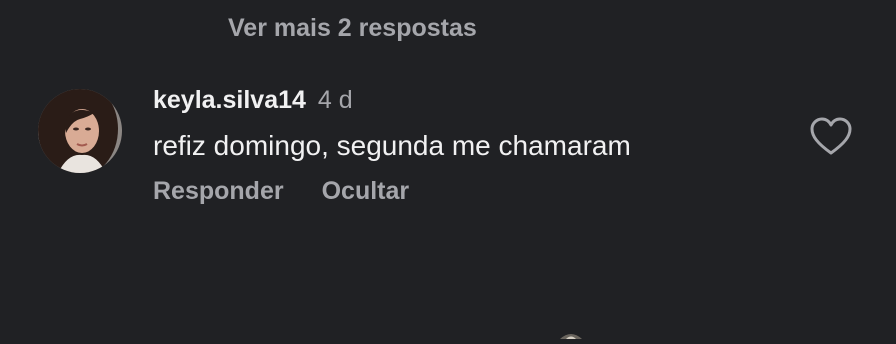  Describe the element at coordinates (366, 191) in the screenshot. I see `hide-button: Ocultar` at that location.